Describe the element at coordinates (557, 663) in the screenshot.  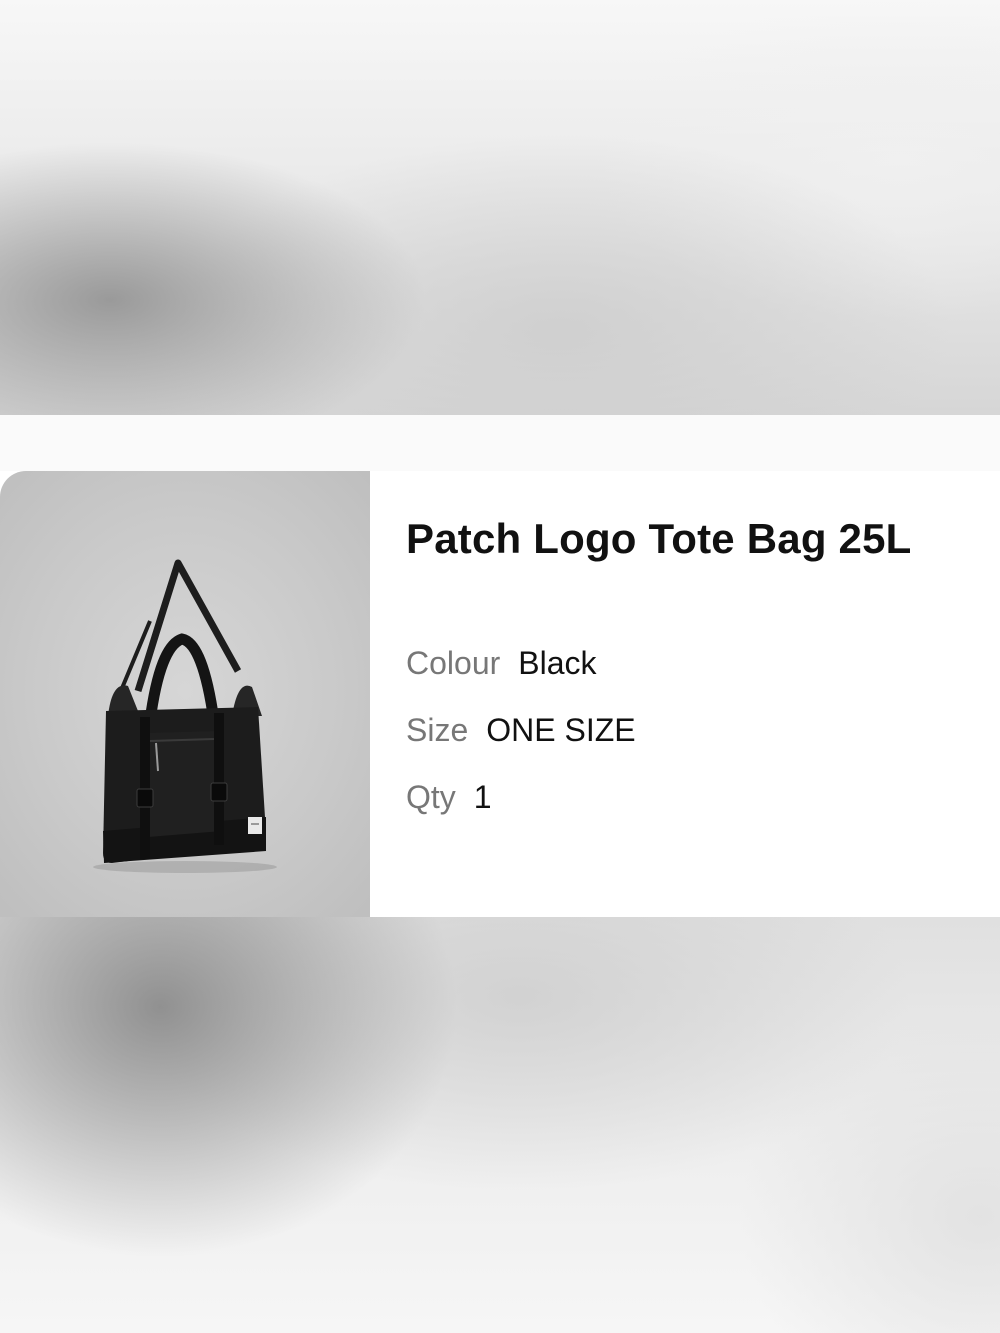
I see `colour-value: Black` at that location.